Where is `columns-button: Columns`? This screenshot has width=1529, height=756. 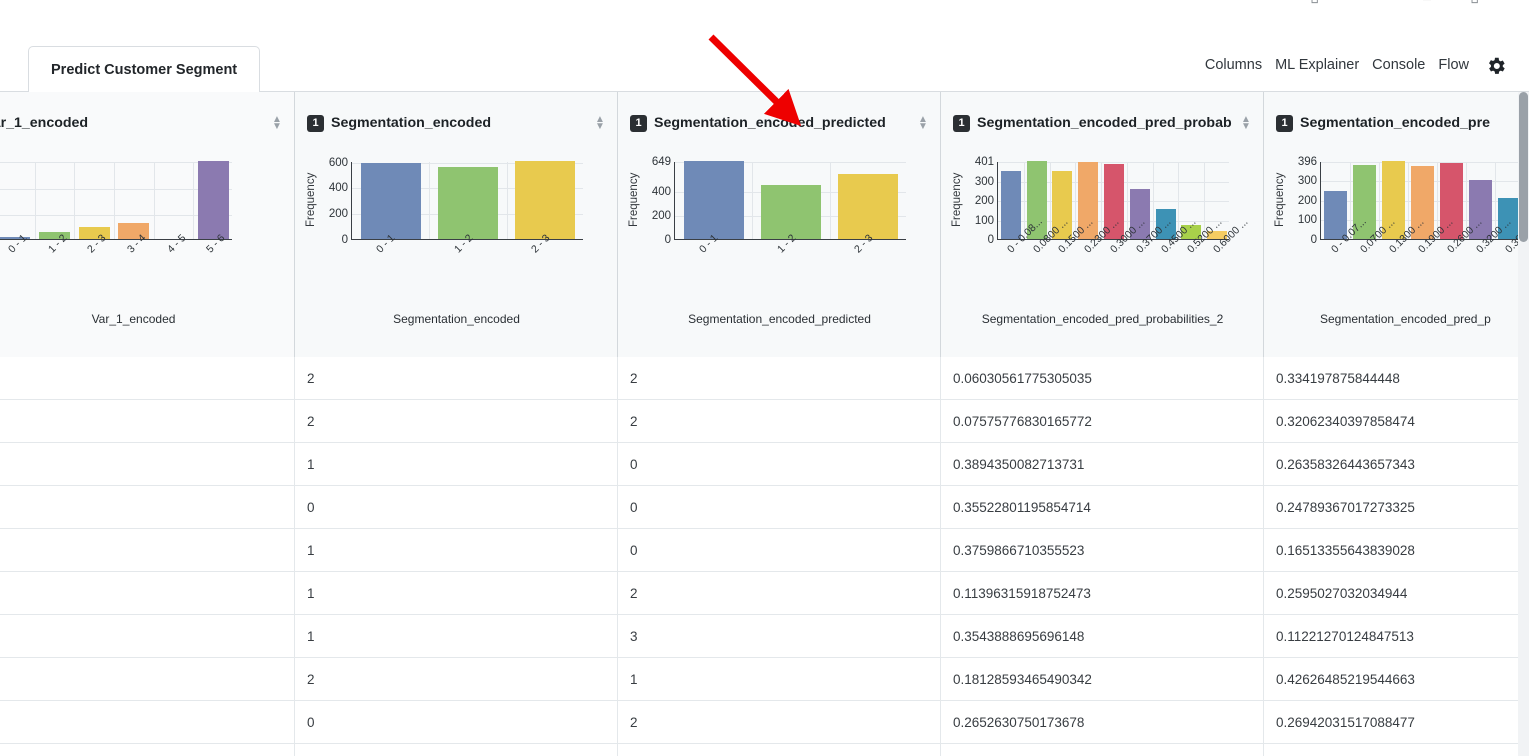 columns-button: Columns is located at coordinates (1233, 65).